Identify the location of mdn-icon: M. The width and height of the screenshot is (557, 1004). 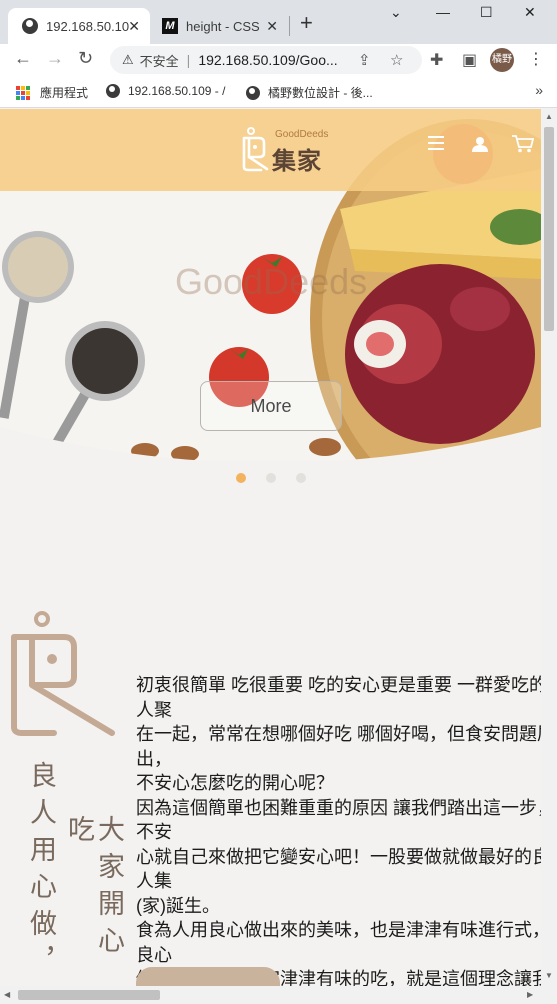
(170, 26).